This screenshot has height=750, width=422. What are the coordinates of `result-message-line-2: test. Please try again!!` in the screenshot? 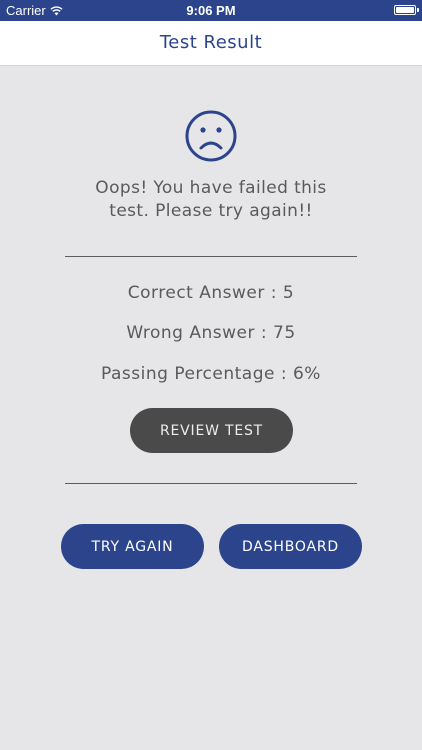 It's located at (211, 211).